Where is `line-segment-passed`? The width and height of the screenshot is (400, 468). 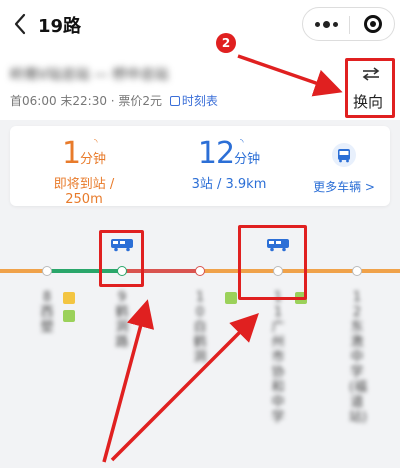 line-segment-passed is located at coordinates (24, 271).